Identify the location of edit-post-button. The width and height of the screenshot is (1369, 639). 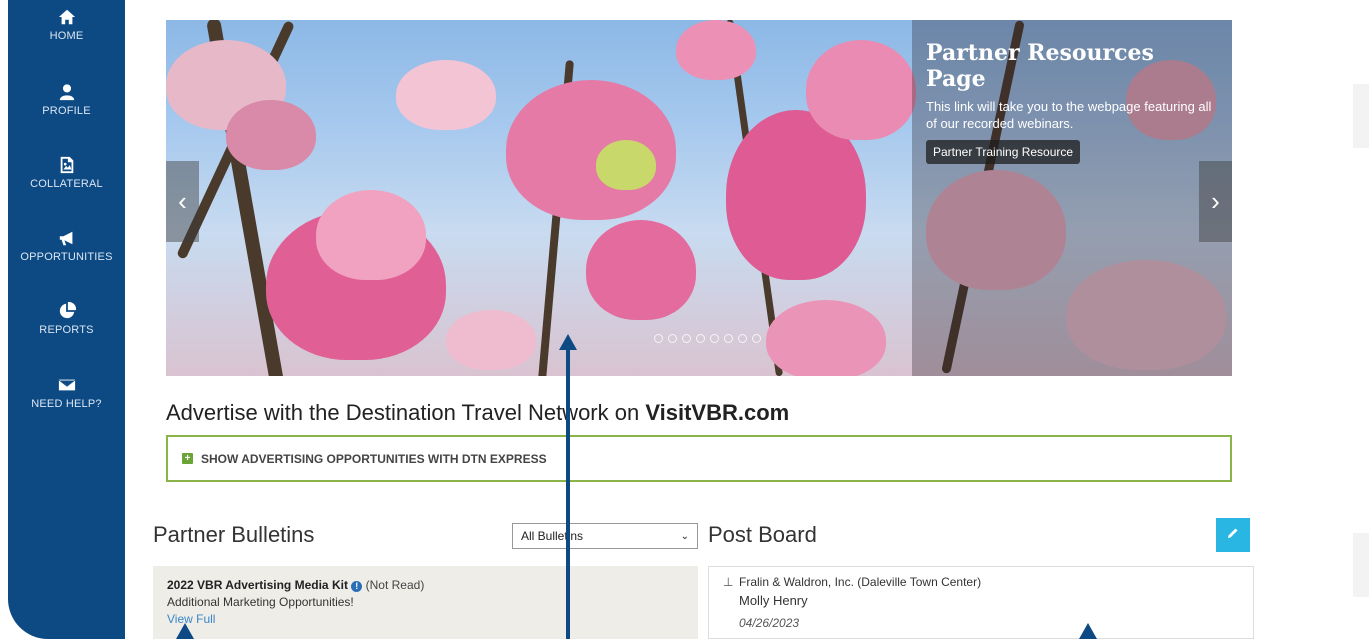
(1233, 535).